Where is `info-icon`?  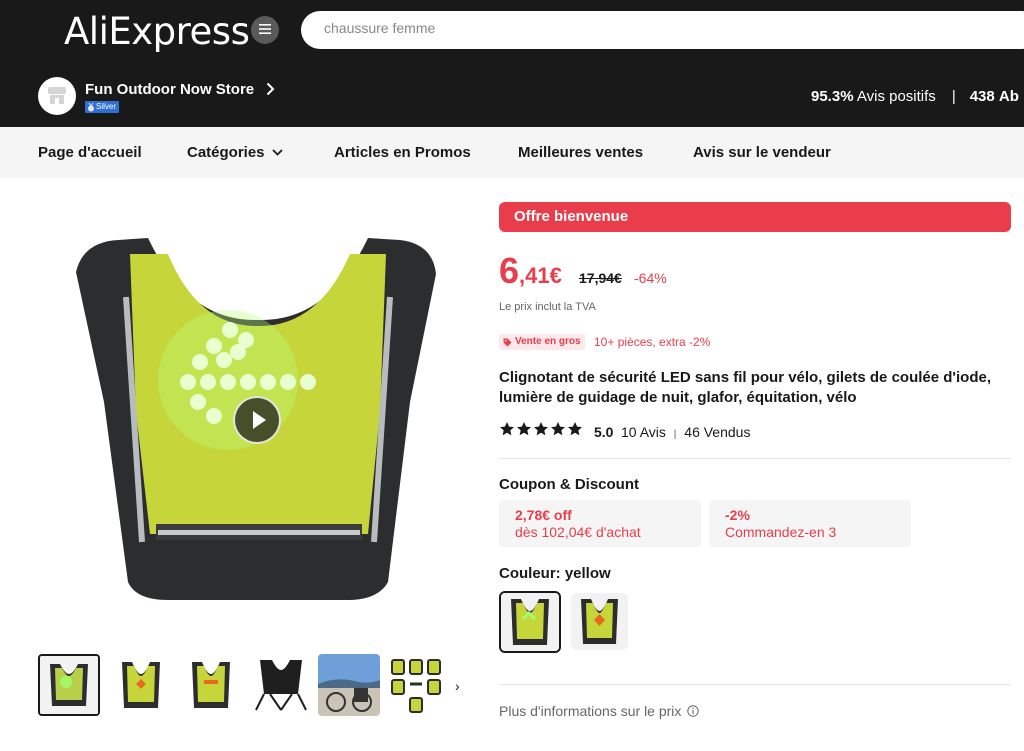
info-icon is located at coordinates (693, 711).